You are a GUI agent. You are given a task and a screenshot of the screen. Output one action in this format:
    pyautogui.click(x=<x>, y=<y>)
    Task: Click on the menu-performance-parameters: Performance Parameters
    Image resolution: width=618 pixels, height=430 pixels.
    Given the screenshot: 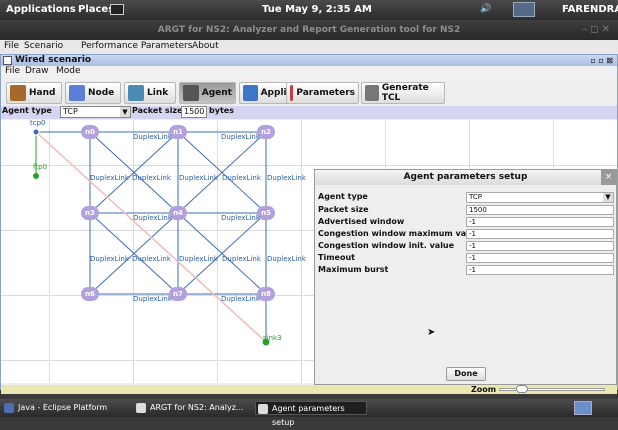 What is the action you would take?
    pyautogui.click(x=136, y=46)
    